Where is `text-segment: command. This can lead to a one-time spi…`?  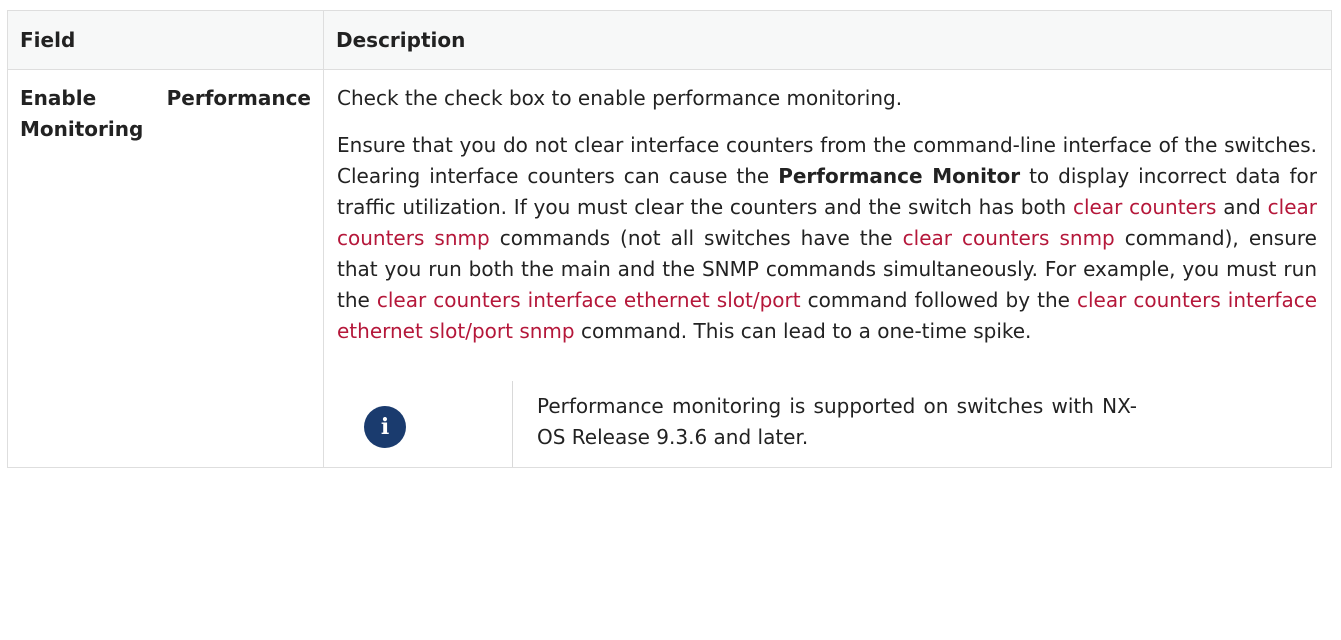
text-segment: command. This can lead to a one-time spi… is located at coordinates (803, 331).